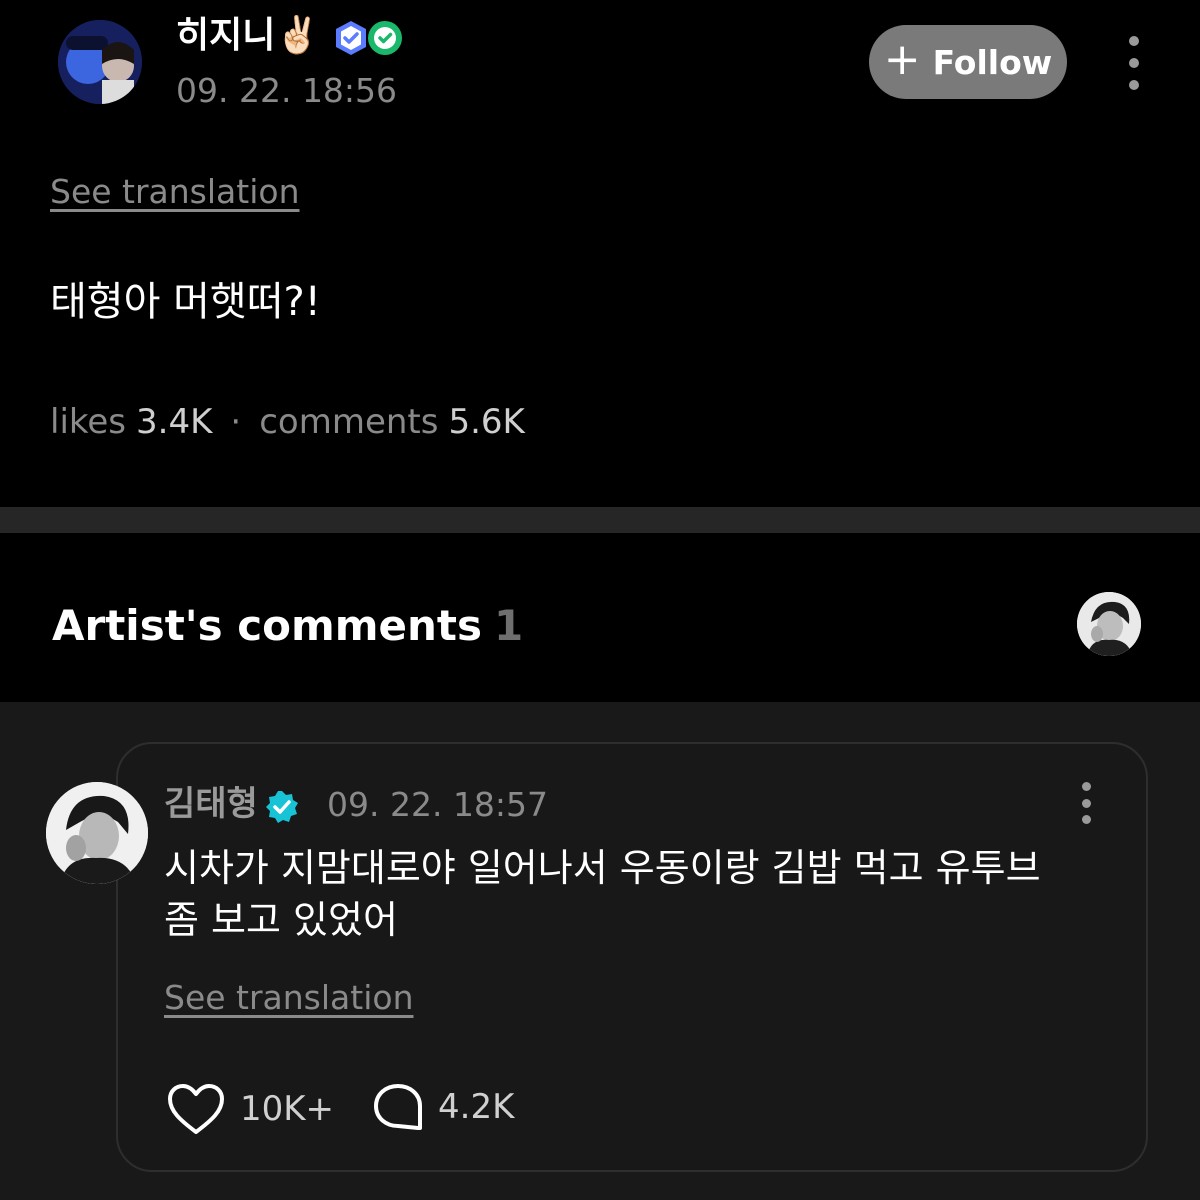 The width and height of the screenshot is (1200, 1200). Describe the element at coordinates (287, 90) in the screenshot. I see `post-timestamp: 09. 22. 18:56` at that location.